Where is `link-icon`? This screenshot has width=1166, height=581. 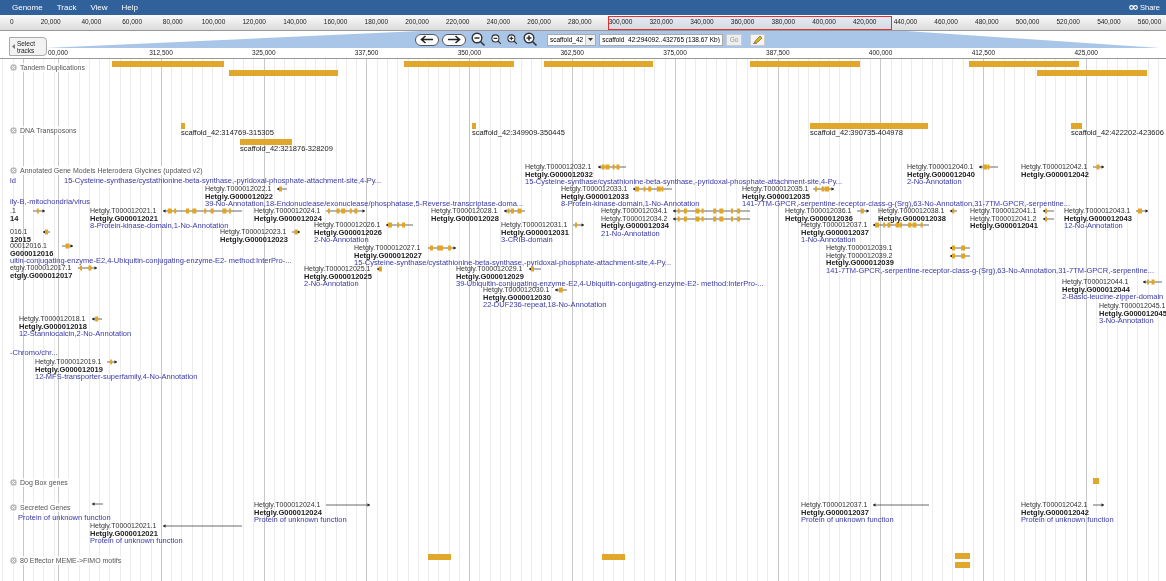
link-icon is located at coordinates (1133, 7).